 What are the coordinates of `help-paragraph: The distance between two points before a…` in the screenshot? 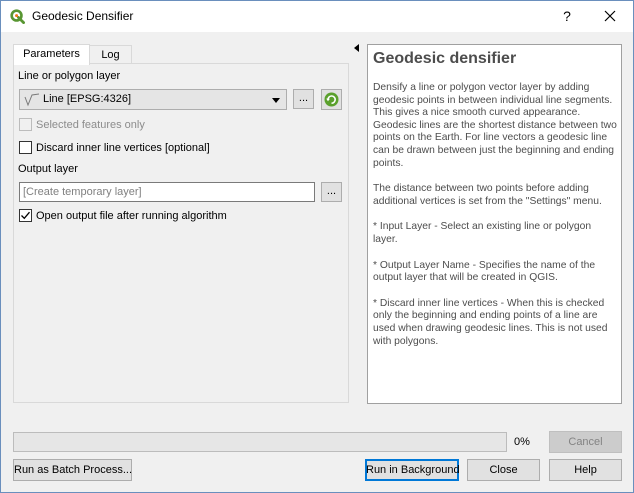 It's located at (487, 195).